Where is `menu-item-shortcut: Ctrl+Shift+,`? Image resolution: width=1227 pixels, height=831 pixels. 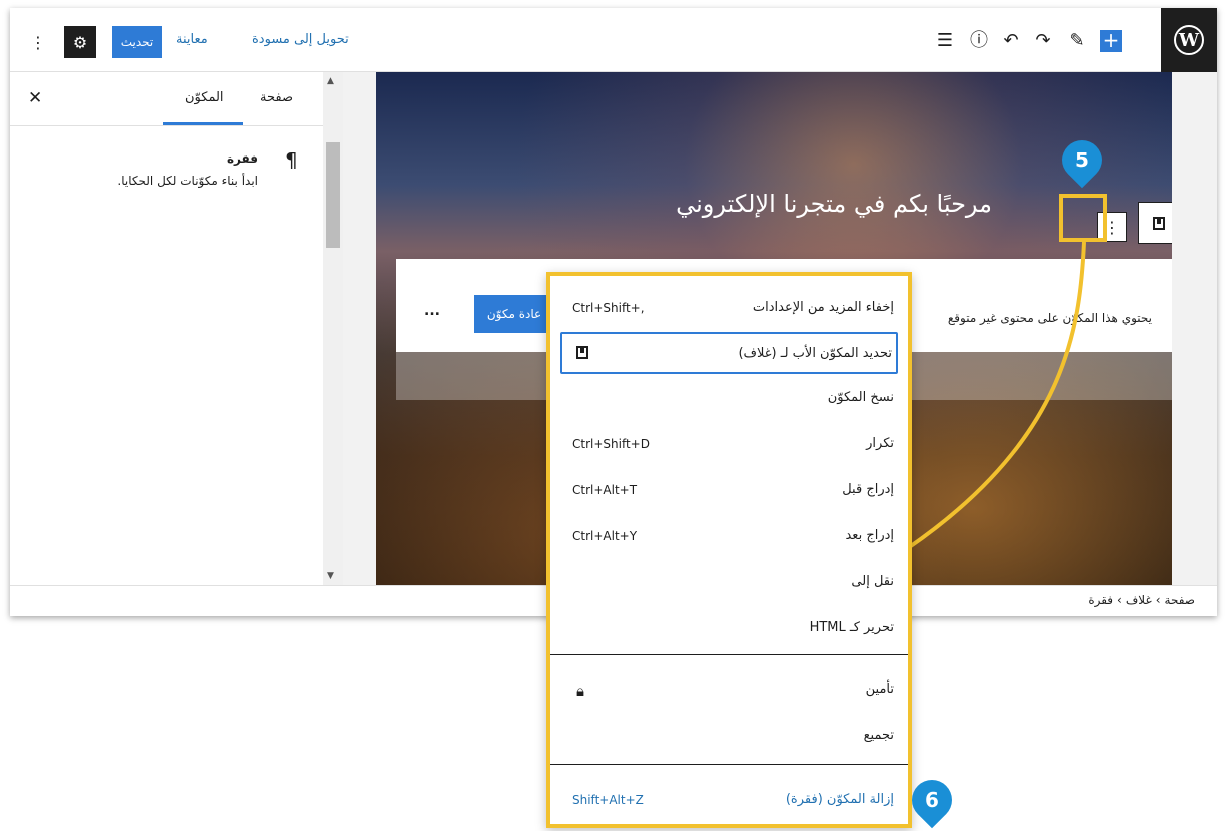
menu-item-shortcut: Ctrl+Shift+, is located at coordinates (608, 308).